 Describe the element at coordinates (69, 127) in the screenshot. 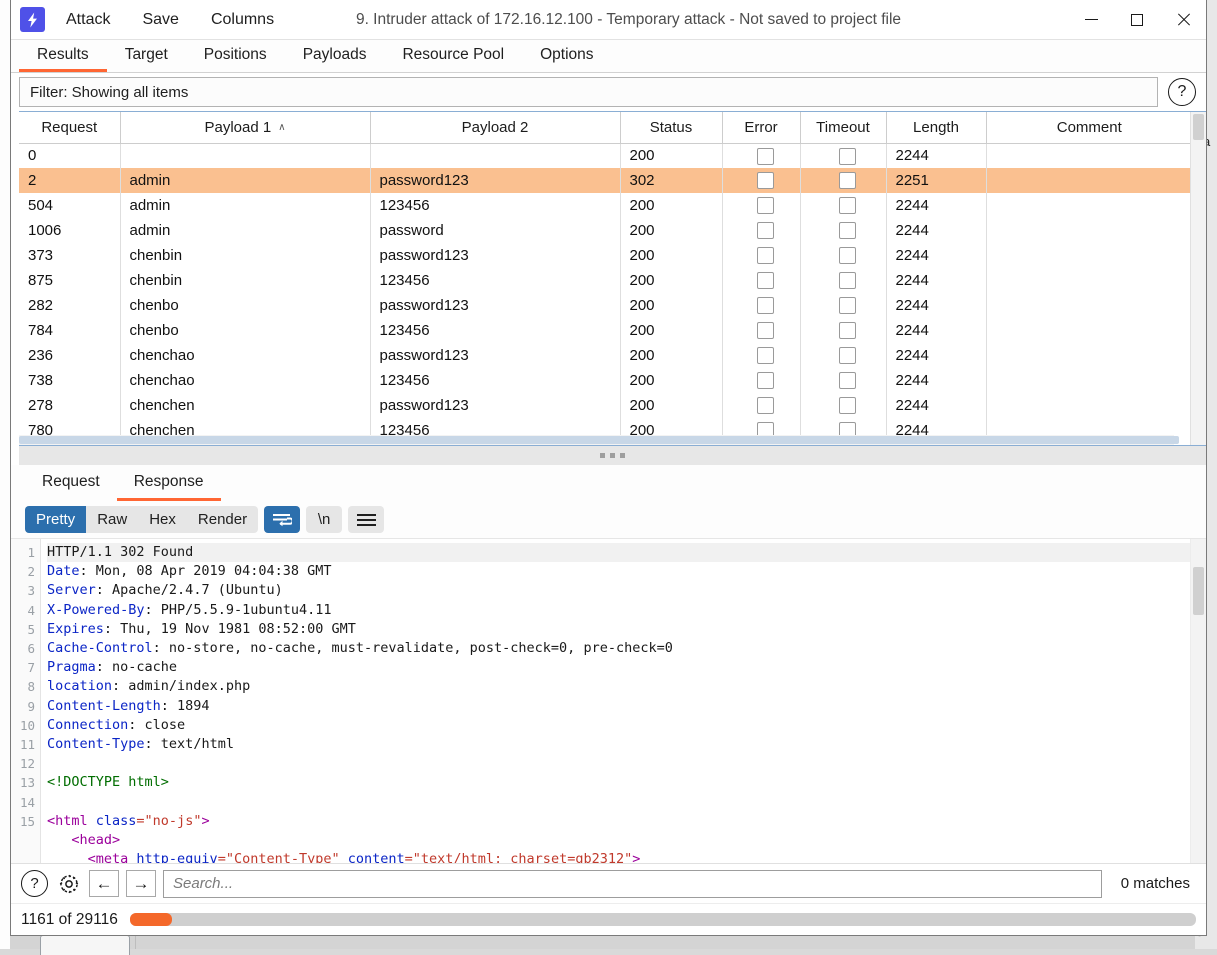

I see `column-header-request: Request` at that location.